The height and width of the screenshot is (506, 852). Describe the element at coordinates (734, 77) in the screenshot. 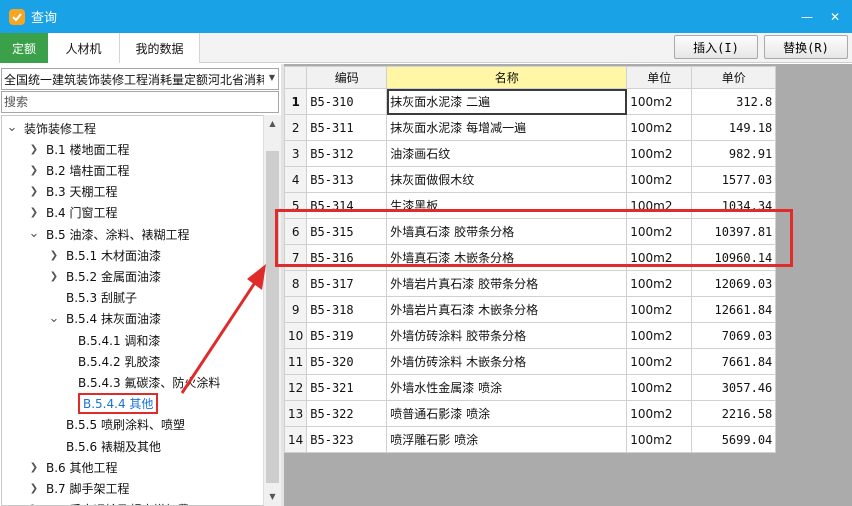

I see `header-price: 单价` at that location.